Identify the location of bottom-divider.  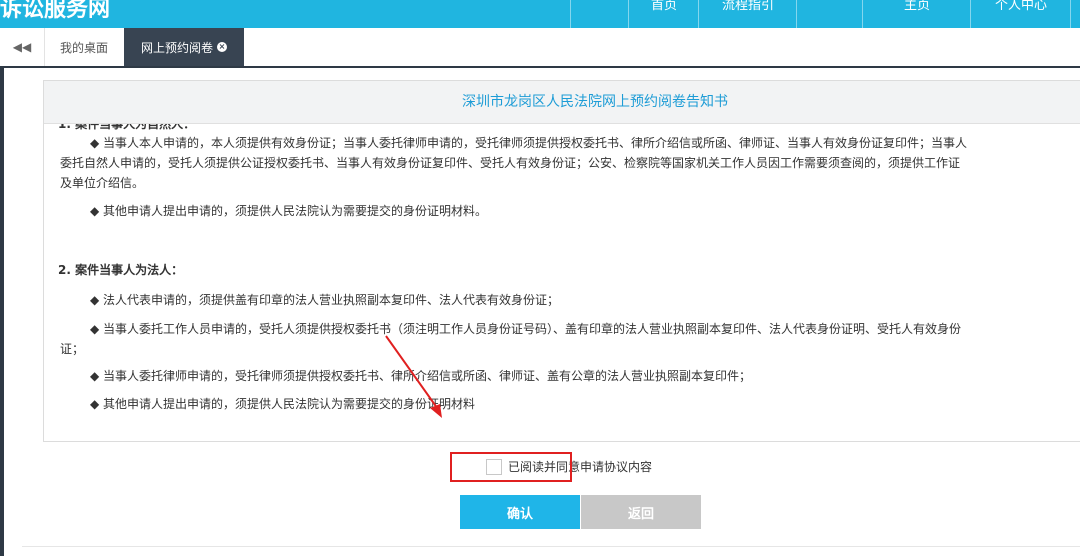
(551, 546).